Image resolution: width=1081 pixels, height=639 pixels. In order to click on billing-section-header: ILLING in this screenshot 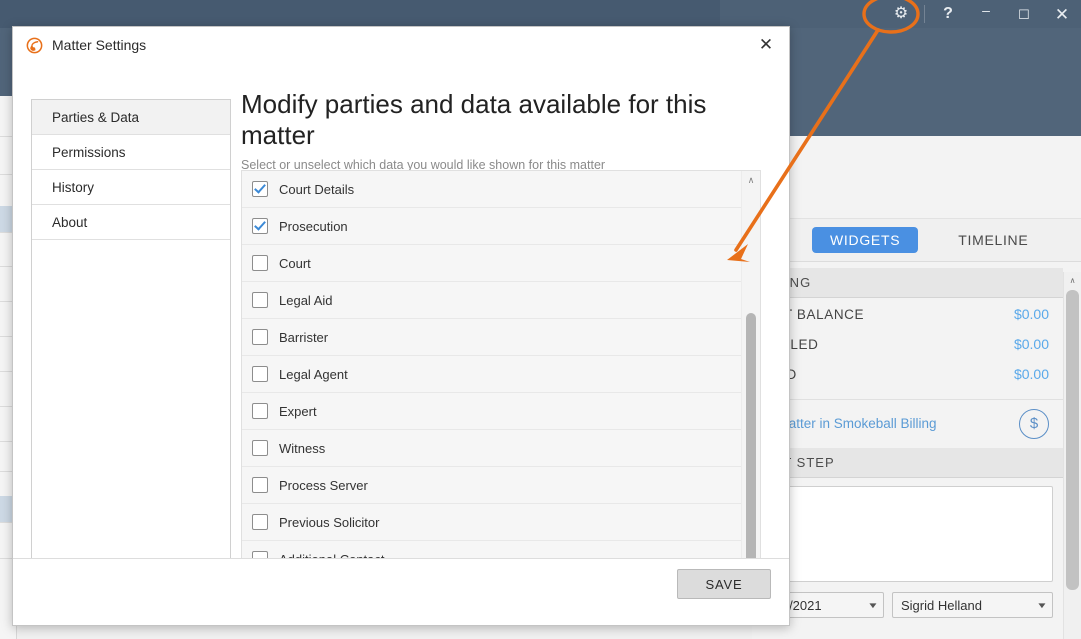, I will do `click(907, 283)`.